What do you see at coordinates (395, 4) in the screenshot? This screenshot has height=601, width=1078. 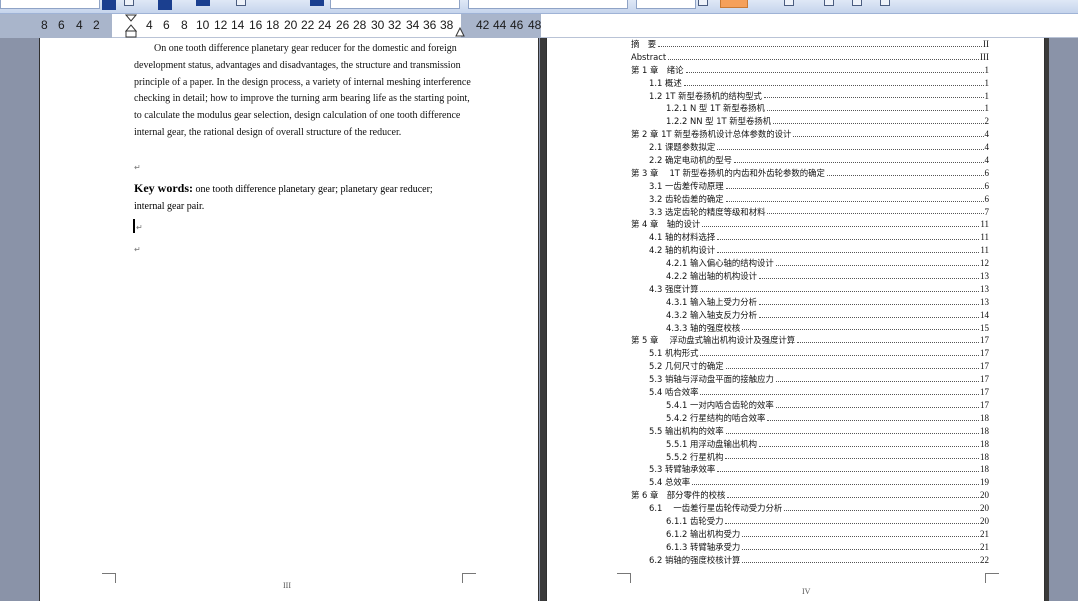 I see `zoom-field` at bounding box center [395, 4].